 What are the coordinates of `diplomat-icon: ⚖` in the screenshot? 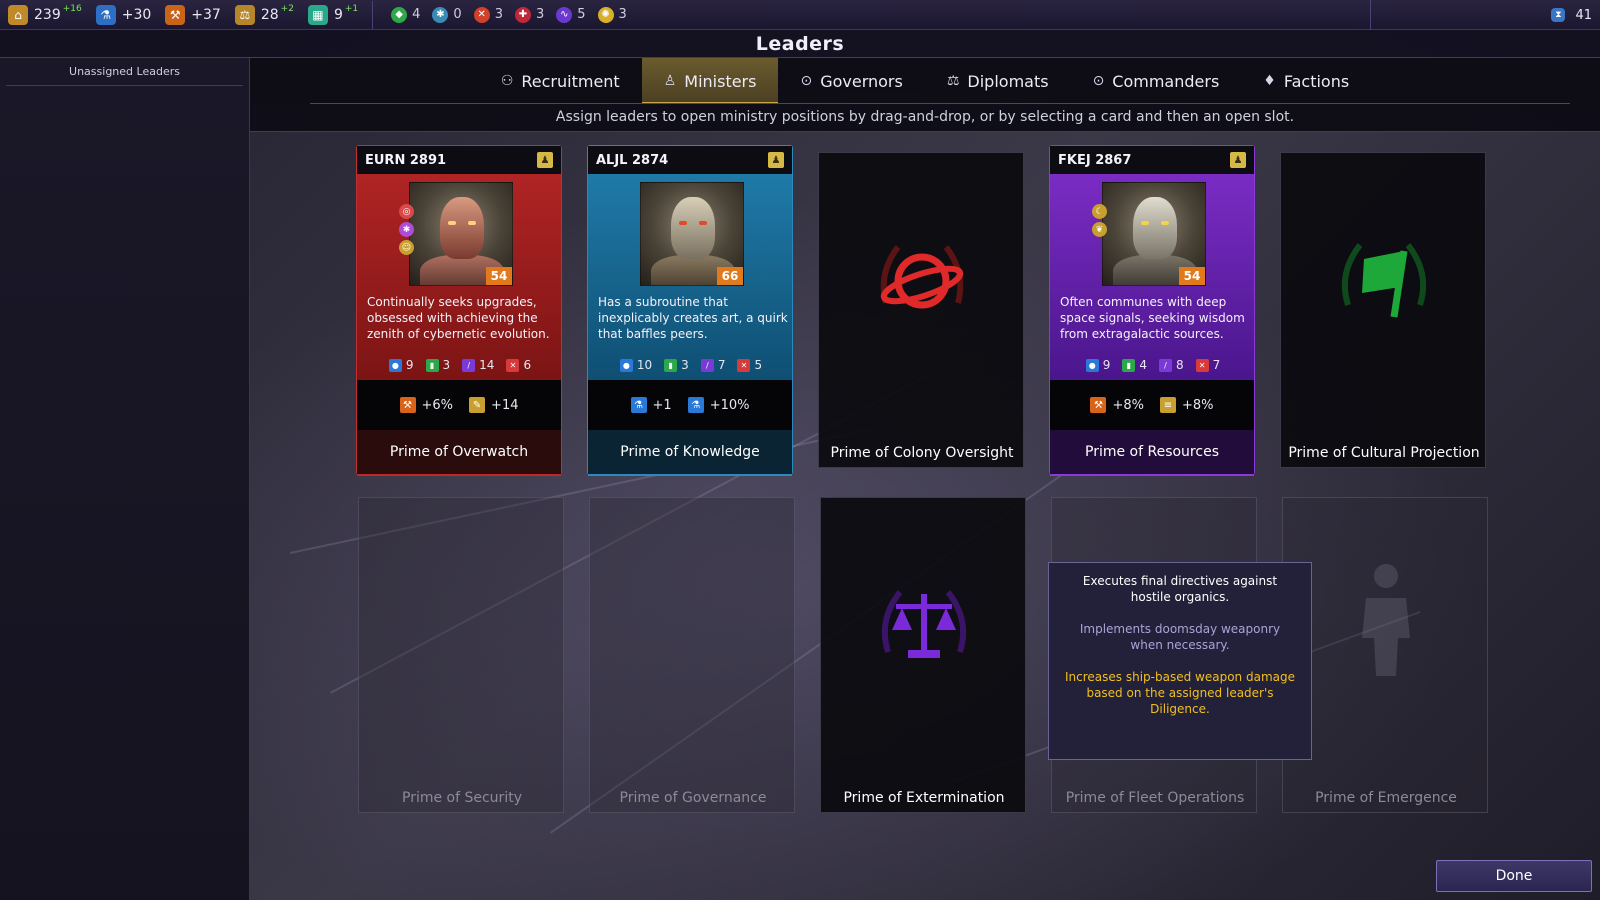 It's located at (953, 81).